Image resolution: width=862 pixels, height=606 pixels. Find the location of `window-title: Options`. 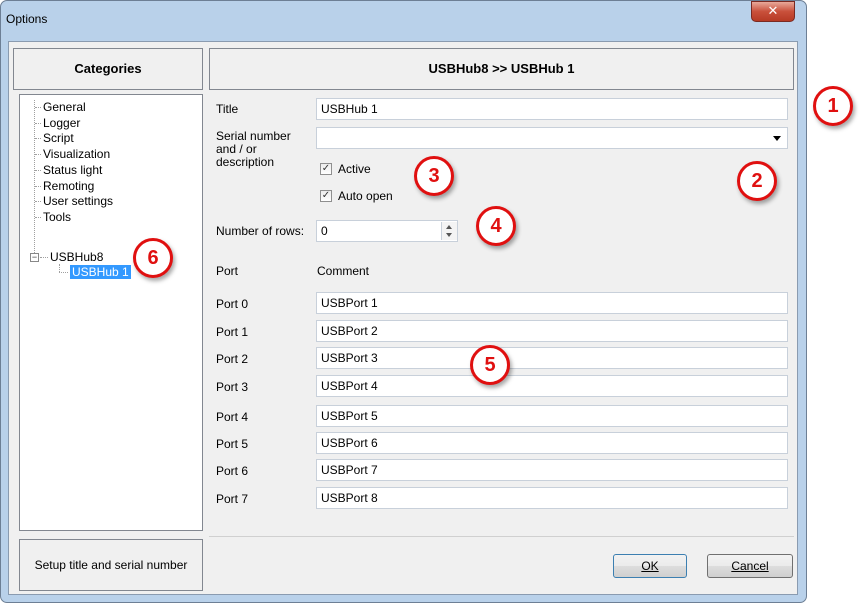

window-title: Options is located at coordinates (27, 19).